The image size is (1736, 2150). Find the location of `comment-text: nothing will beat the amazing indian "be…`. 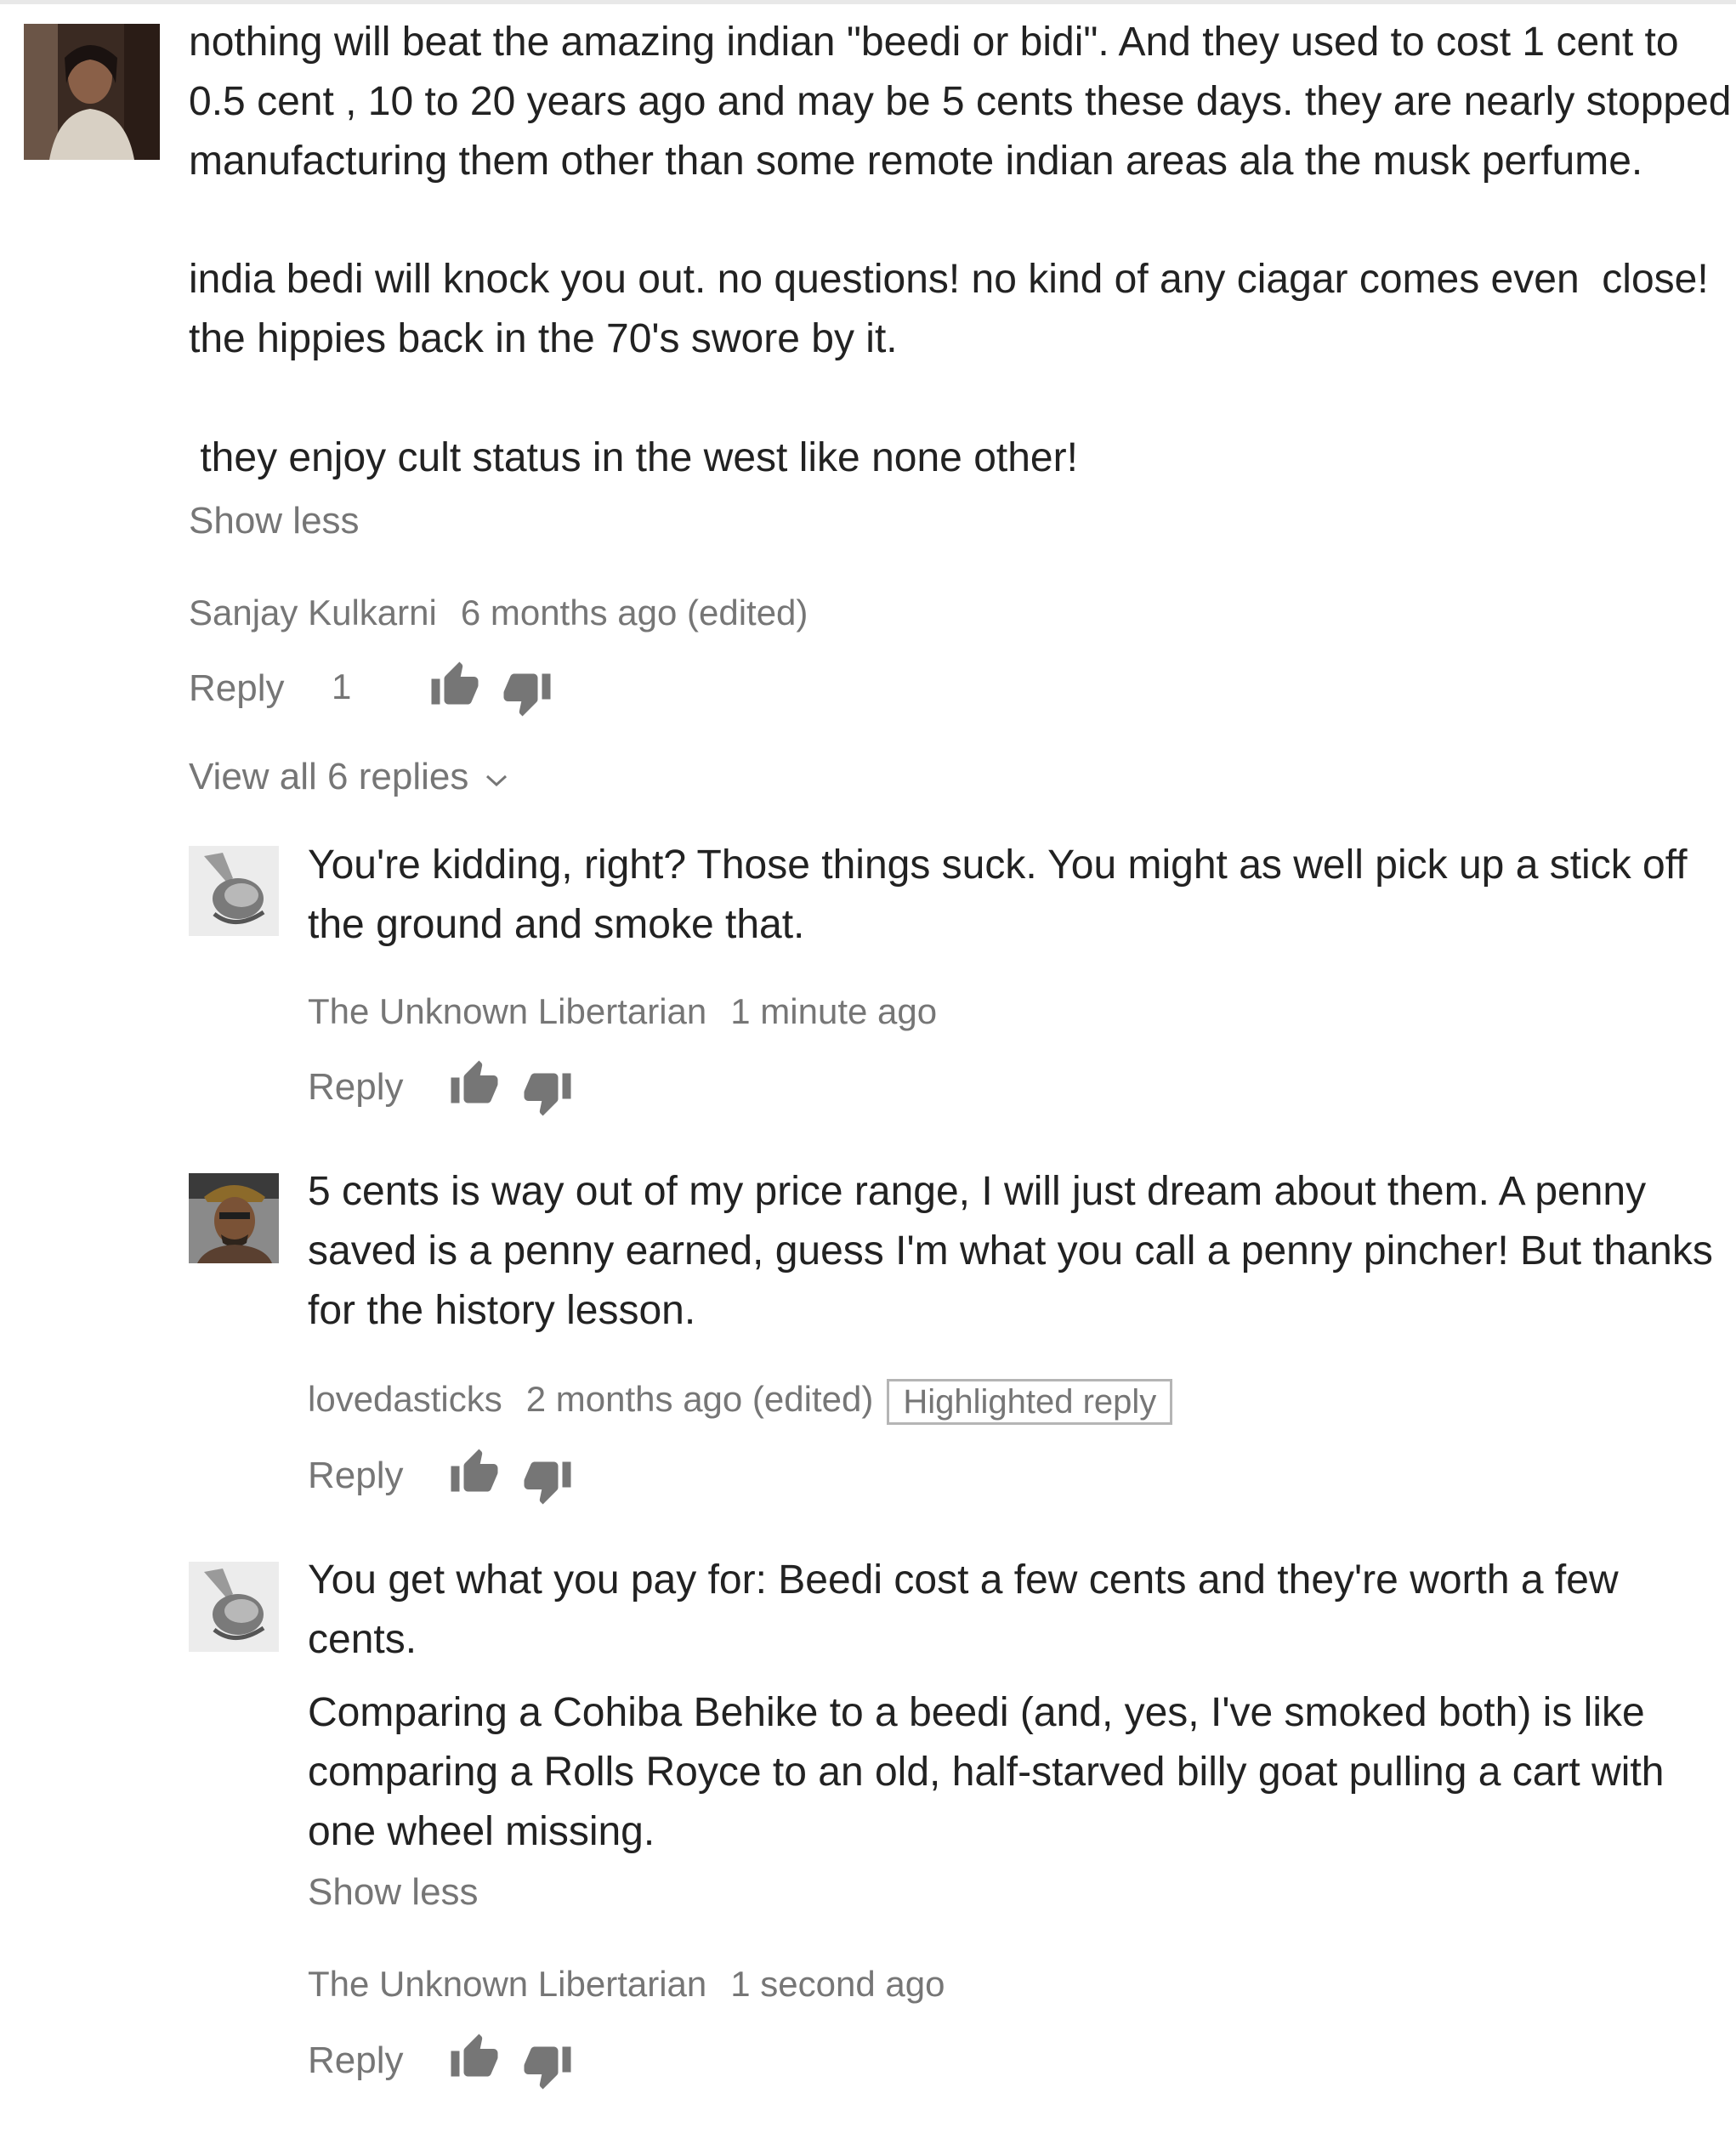

comment-text: nothing will beat the amazing indian "be… is located at coordinates (961, 102).